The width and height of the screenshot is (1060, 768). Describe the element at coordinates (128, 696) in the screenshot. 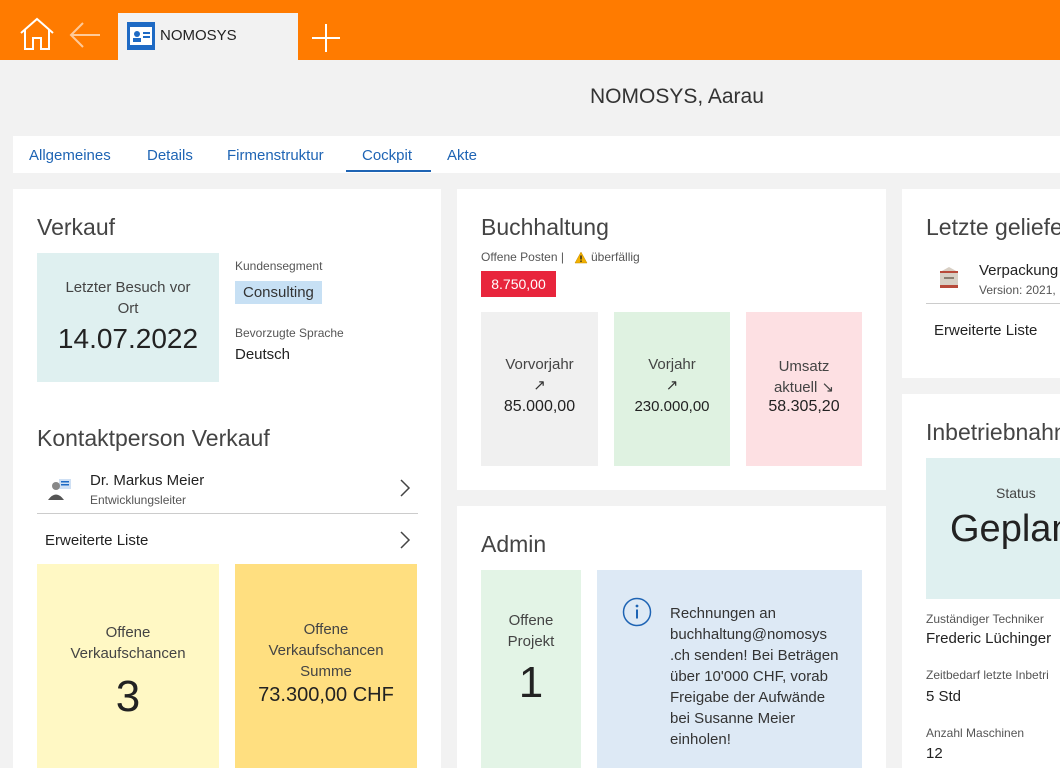

I see `open-chances-value: 3` at that location.